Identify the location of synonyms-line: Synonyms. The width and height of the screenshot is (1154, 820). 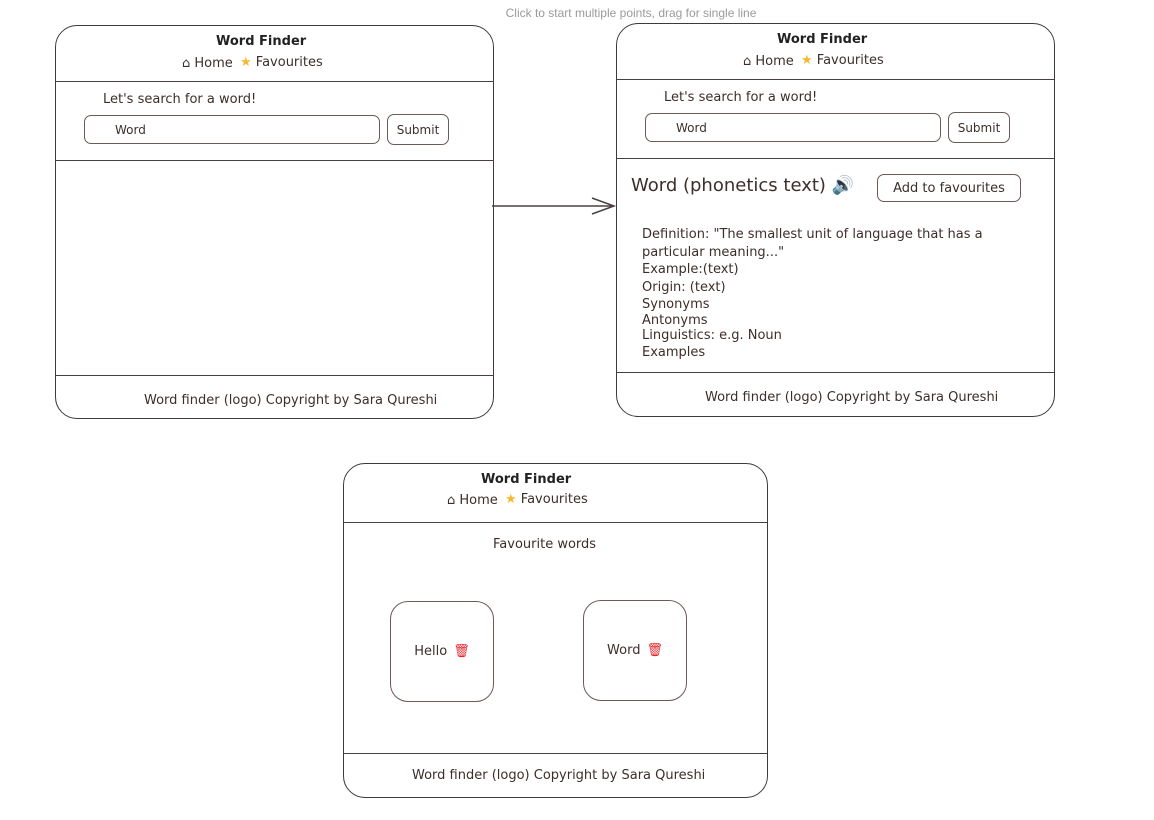
(676, 304).